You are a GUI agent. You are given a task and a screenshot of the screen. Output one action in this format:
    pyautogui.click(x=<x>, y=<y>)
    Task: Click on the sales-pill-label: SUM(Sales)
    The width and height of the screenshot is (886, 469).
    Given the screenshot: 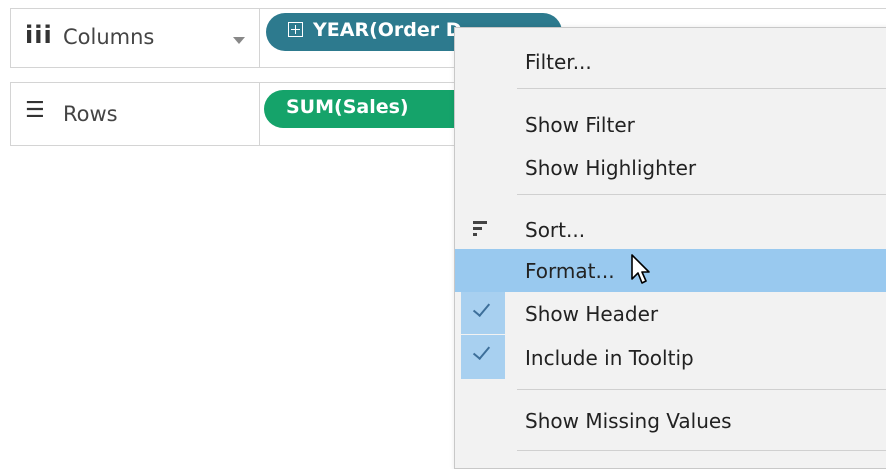 What is the action you would take?
    pyautogui.click(x=347, y=107)
    